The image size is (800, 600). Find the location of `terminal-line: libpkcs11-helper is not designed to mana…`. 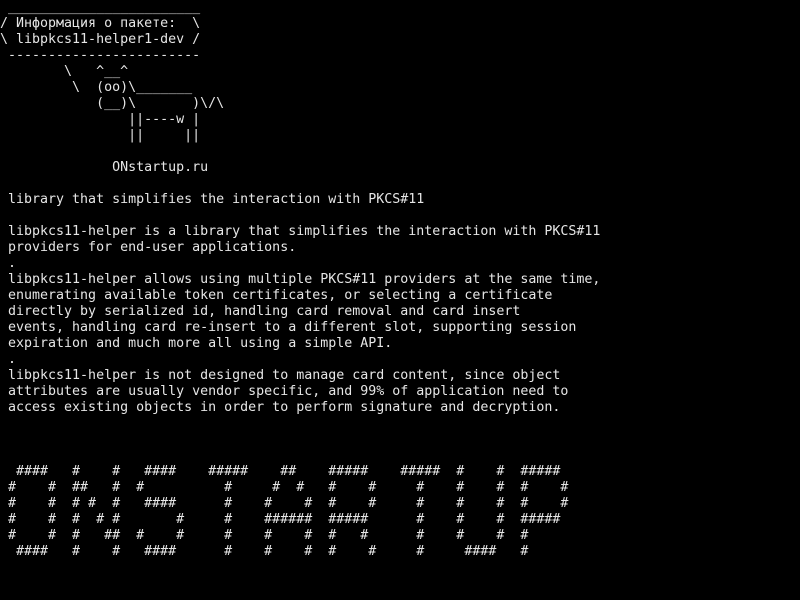

terminal-line: libpkcs11-helper is not designed to mana… is located at coordinates (280, 375).